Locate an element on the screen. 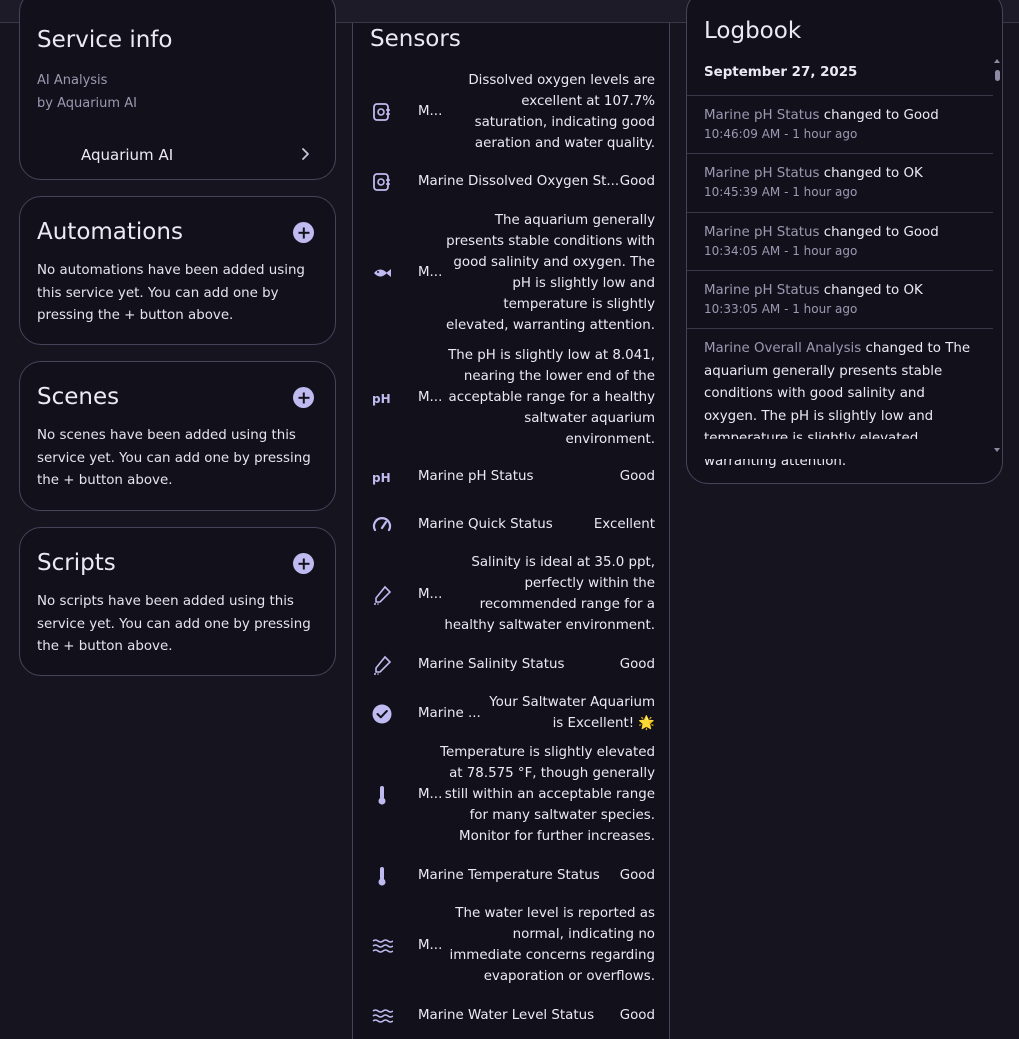  ph-icon: pH is located at coordinates (381, 478).